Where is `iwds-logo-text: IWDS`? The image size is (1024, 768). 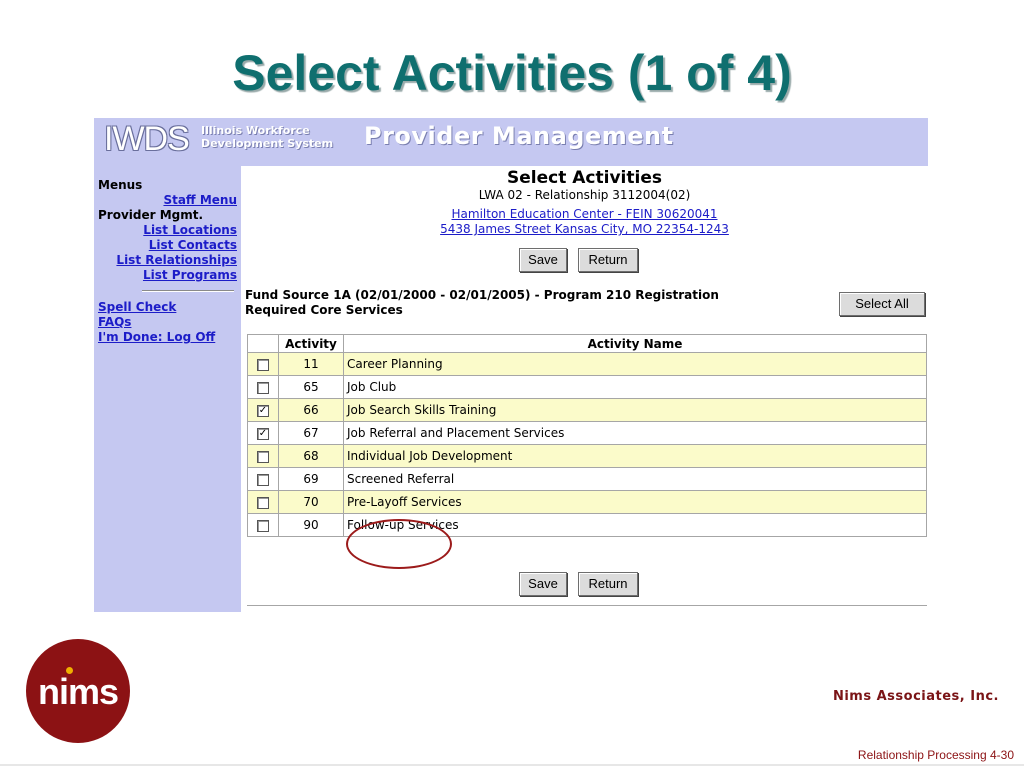
iwds-logo-text: IWDS is located at coordinates (147, 139).